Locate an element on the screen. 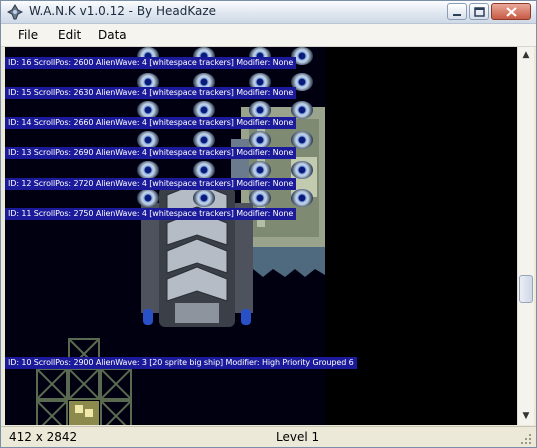 The width and height of the screenshot is (537, 448). menu-bar: File Edit Data is located at coordinates (268, 35).